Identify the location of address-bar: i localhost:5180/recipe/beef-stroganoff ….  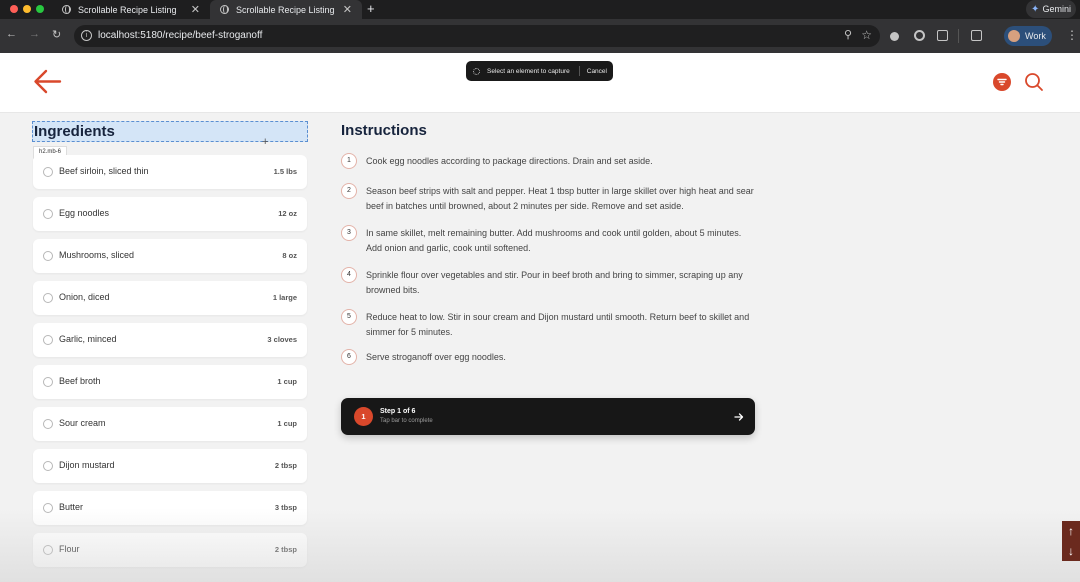
(477, 36).